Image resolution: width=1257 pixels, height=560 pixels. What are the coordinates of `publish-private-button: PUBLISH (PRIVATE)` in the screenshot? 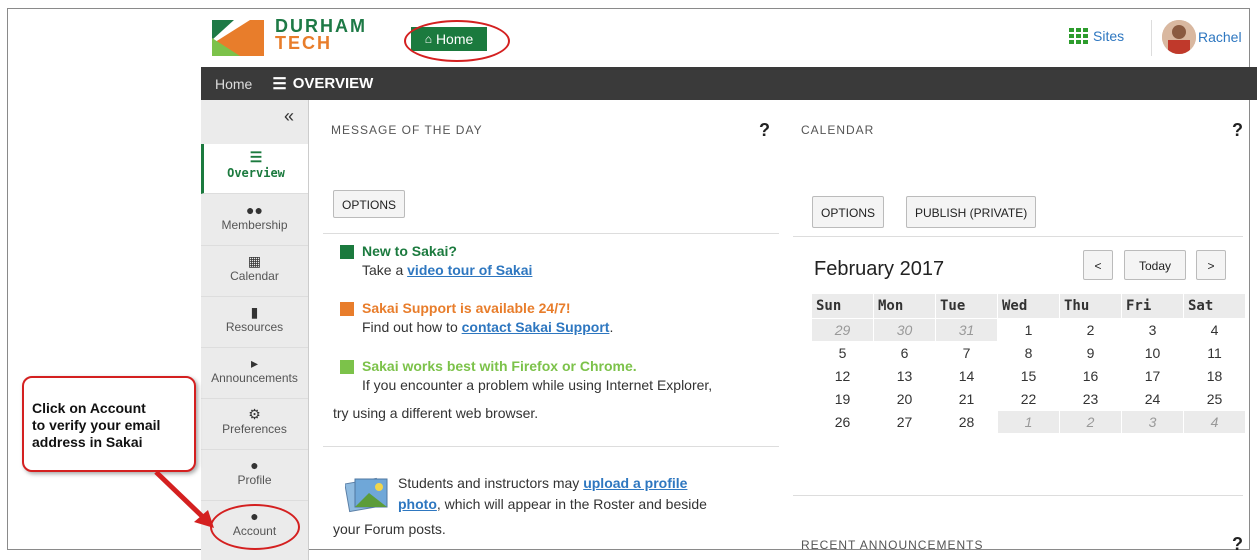 It's located at (971, 212).